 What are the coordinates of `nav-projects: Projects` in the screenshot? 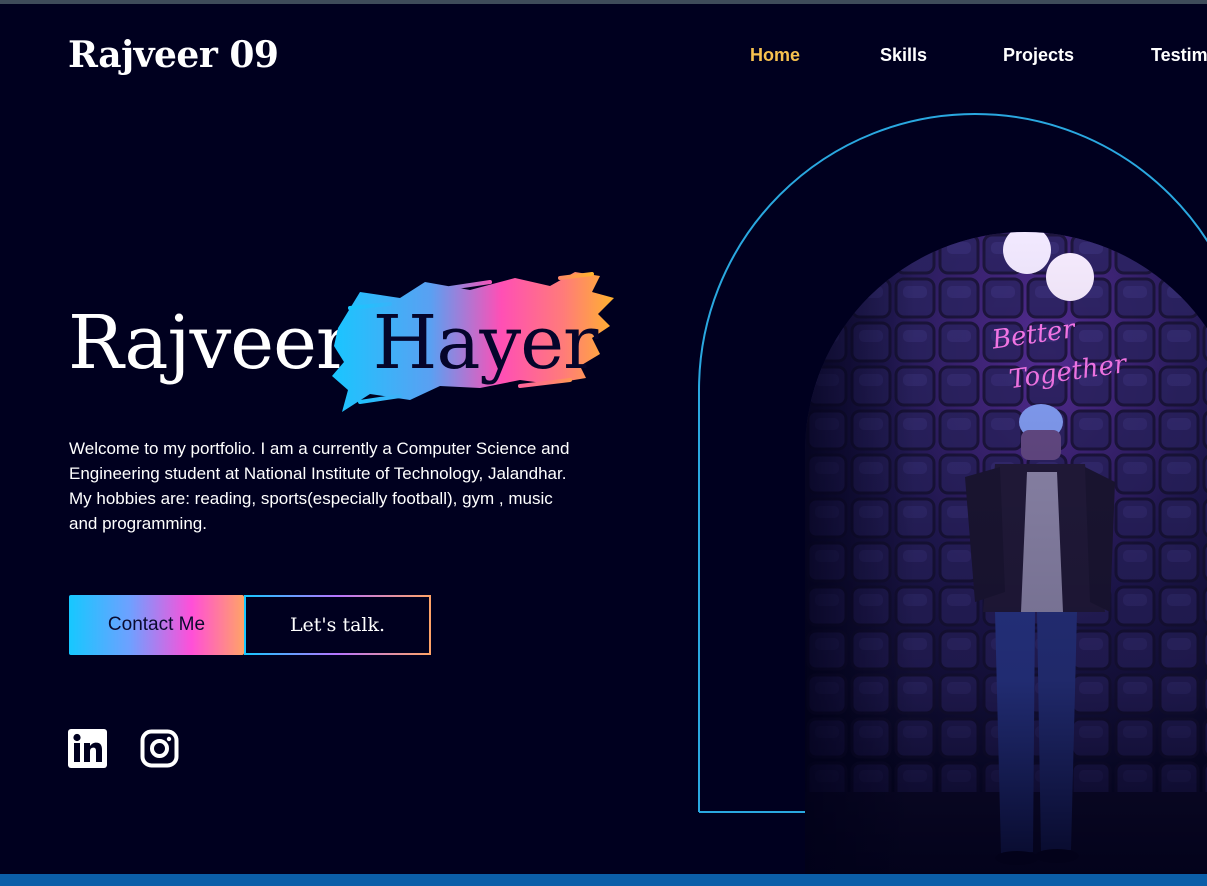 It's located at (1038, 55).